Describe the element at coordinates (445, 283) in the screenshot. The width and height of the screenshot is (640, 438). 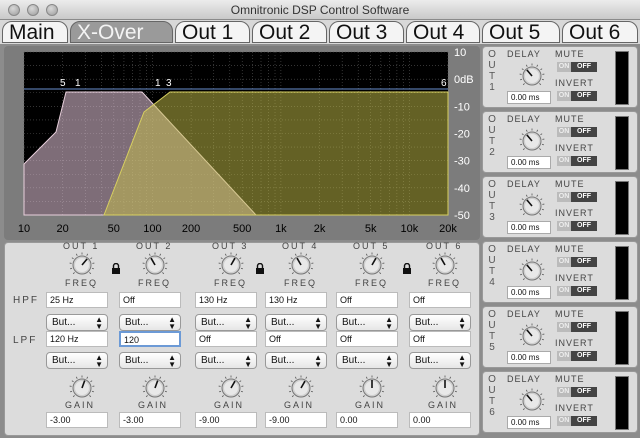
I see `freq-label: FREQ` at that location.